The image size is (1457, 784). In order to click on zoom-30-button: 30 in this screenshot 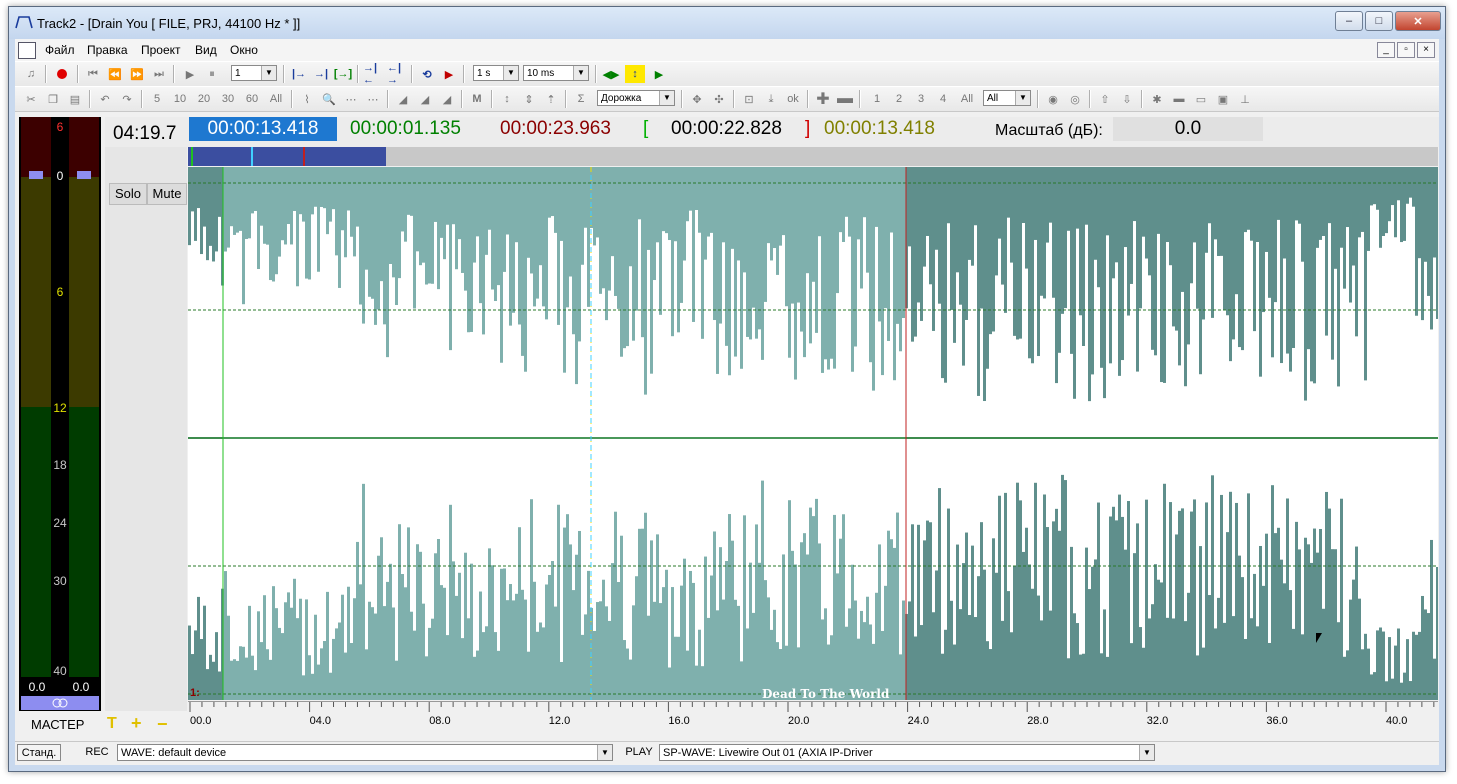, I will do `click(228, 99)`.